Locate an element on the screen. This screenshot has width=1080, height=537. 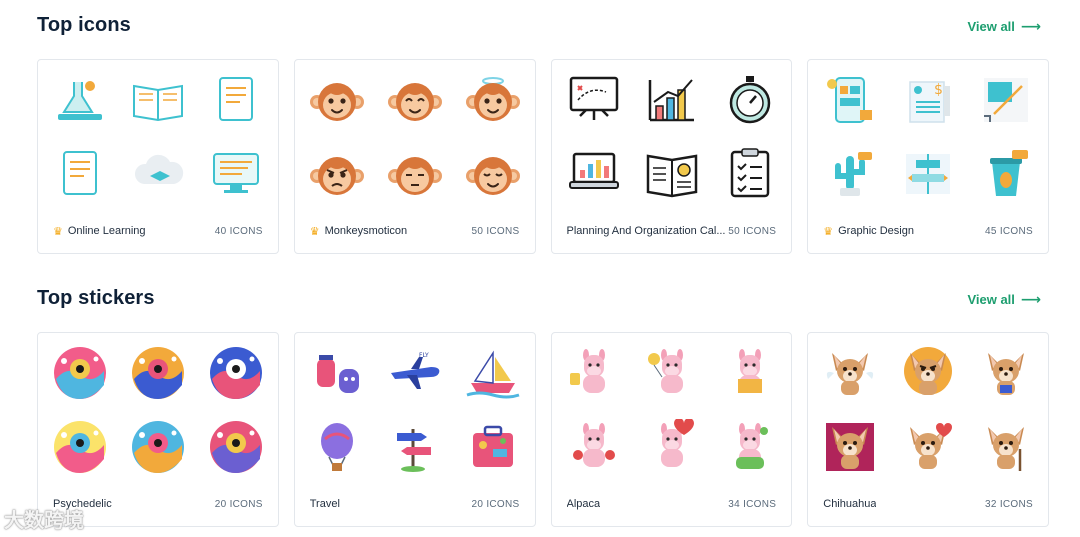
collection-name-label: Chihuahua is located at coordinates (850, 504).